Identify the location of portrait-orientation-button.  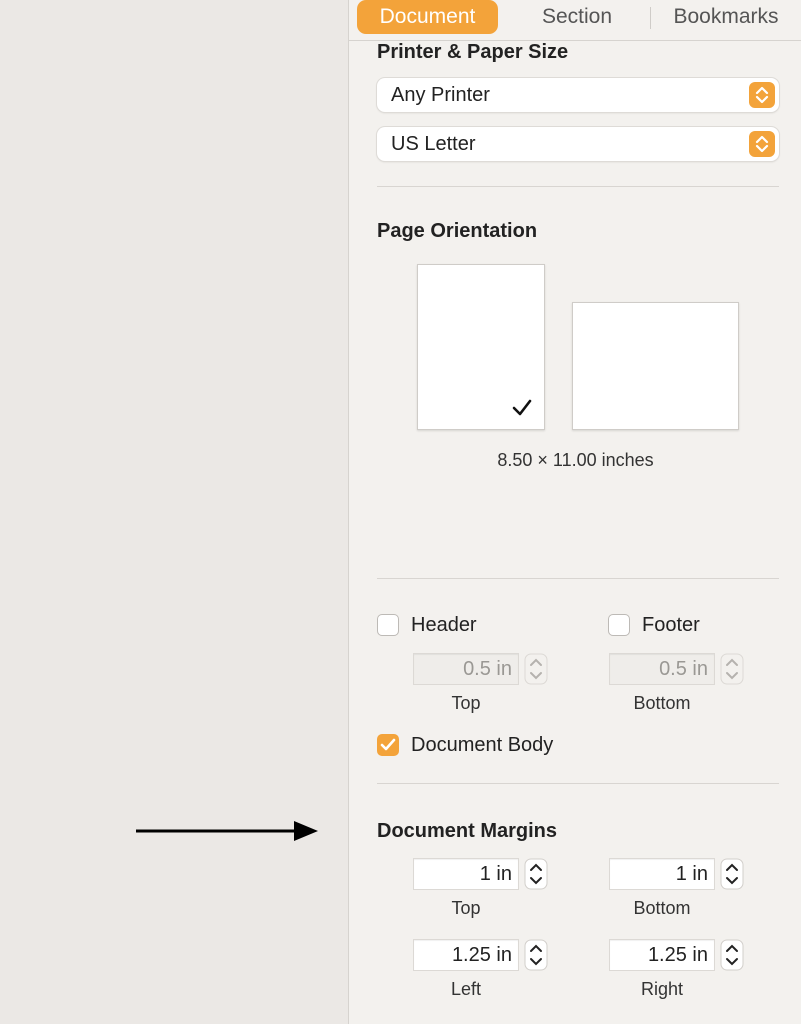
(481, 347).